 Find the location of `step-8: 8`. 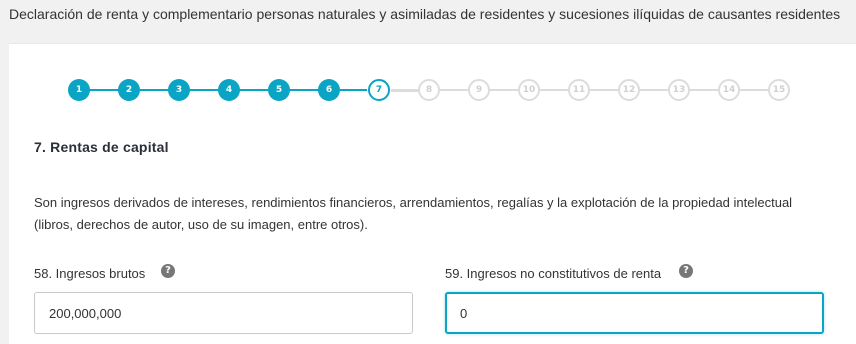

step-8: 8 is located at coordinates (429, 90).